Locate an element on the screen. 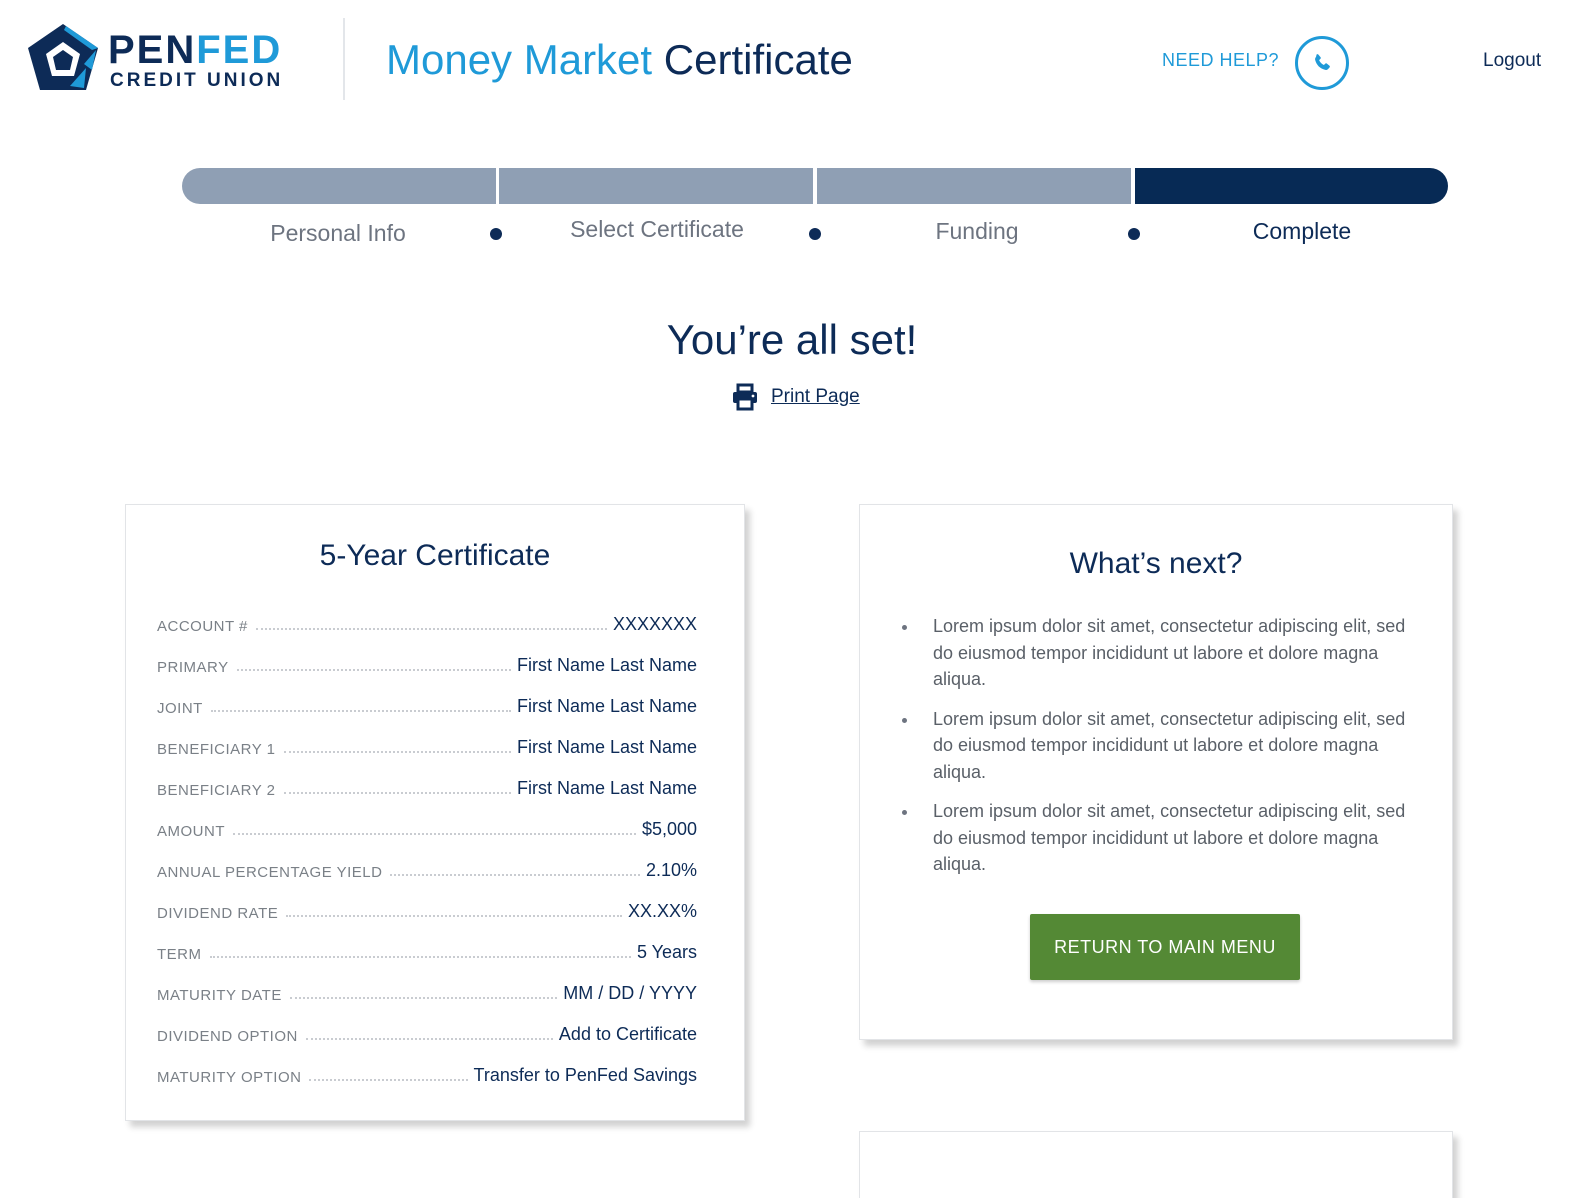 This screenshot has width=1584, height=1198. detail-row: MATURITY DATE MM / DD / YYYY is located at coordinates (427, 993).